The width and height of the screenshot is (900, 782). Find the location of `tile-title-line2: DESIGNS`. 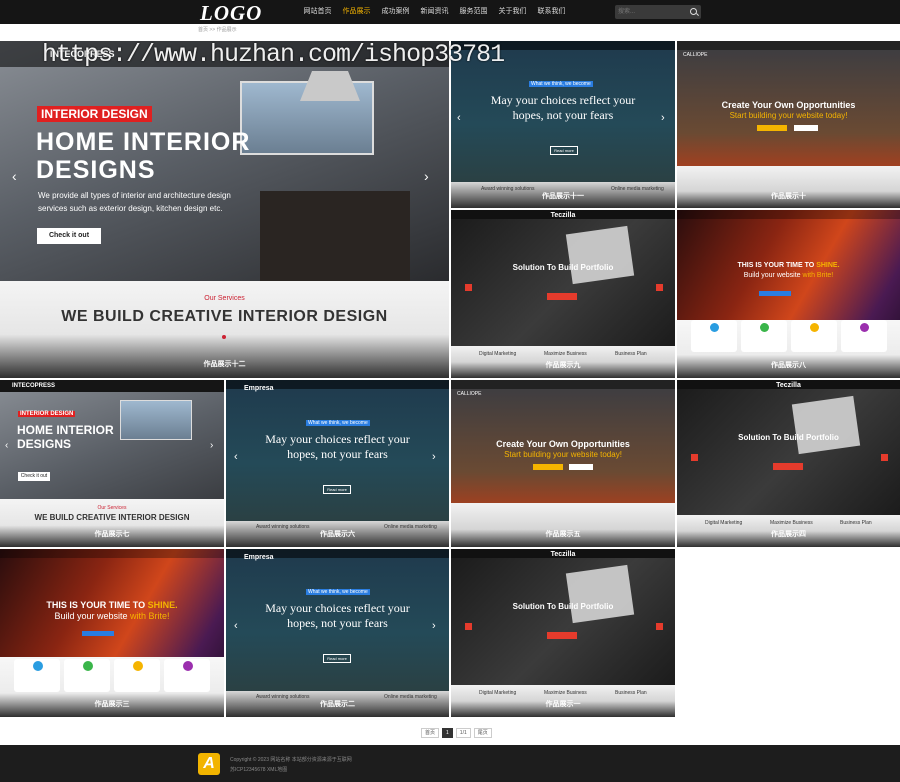

tile-title-line2: DESIGNS is located at coordinates (44, 444).